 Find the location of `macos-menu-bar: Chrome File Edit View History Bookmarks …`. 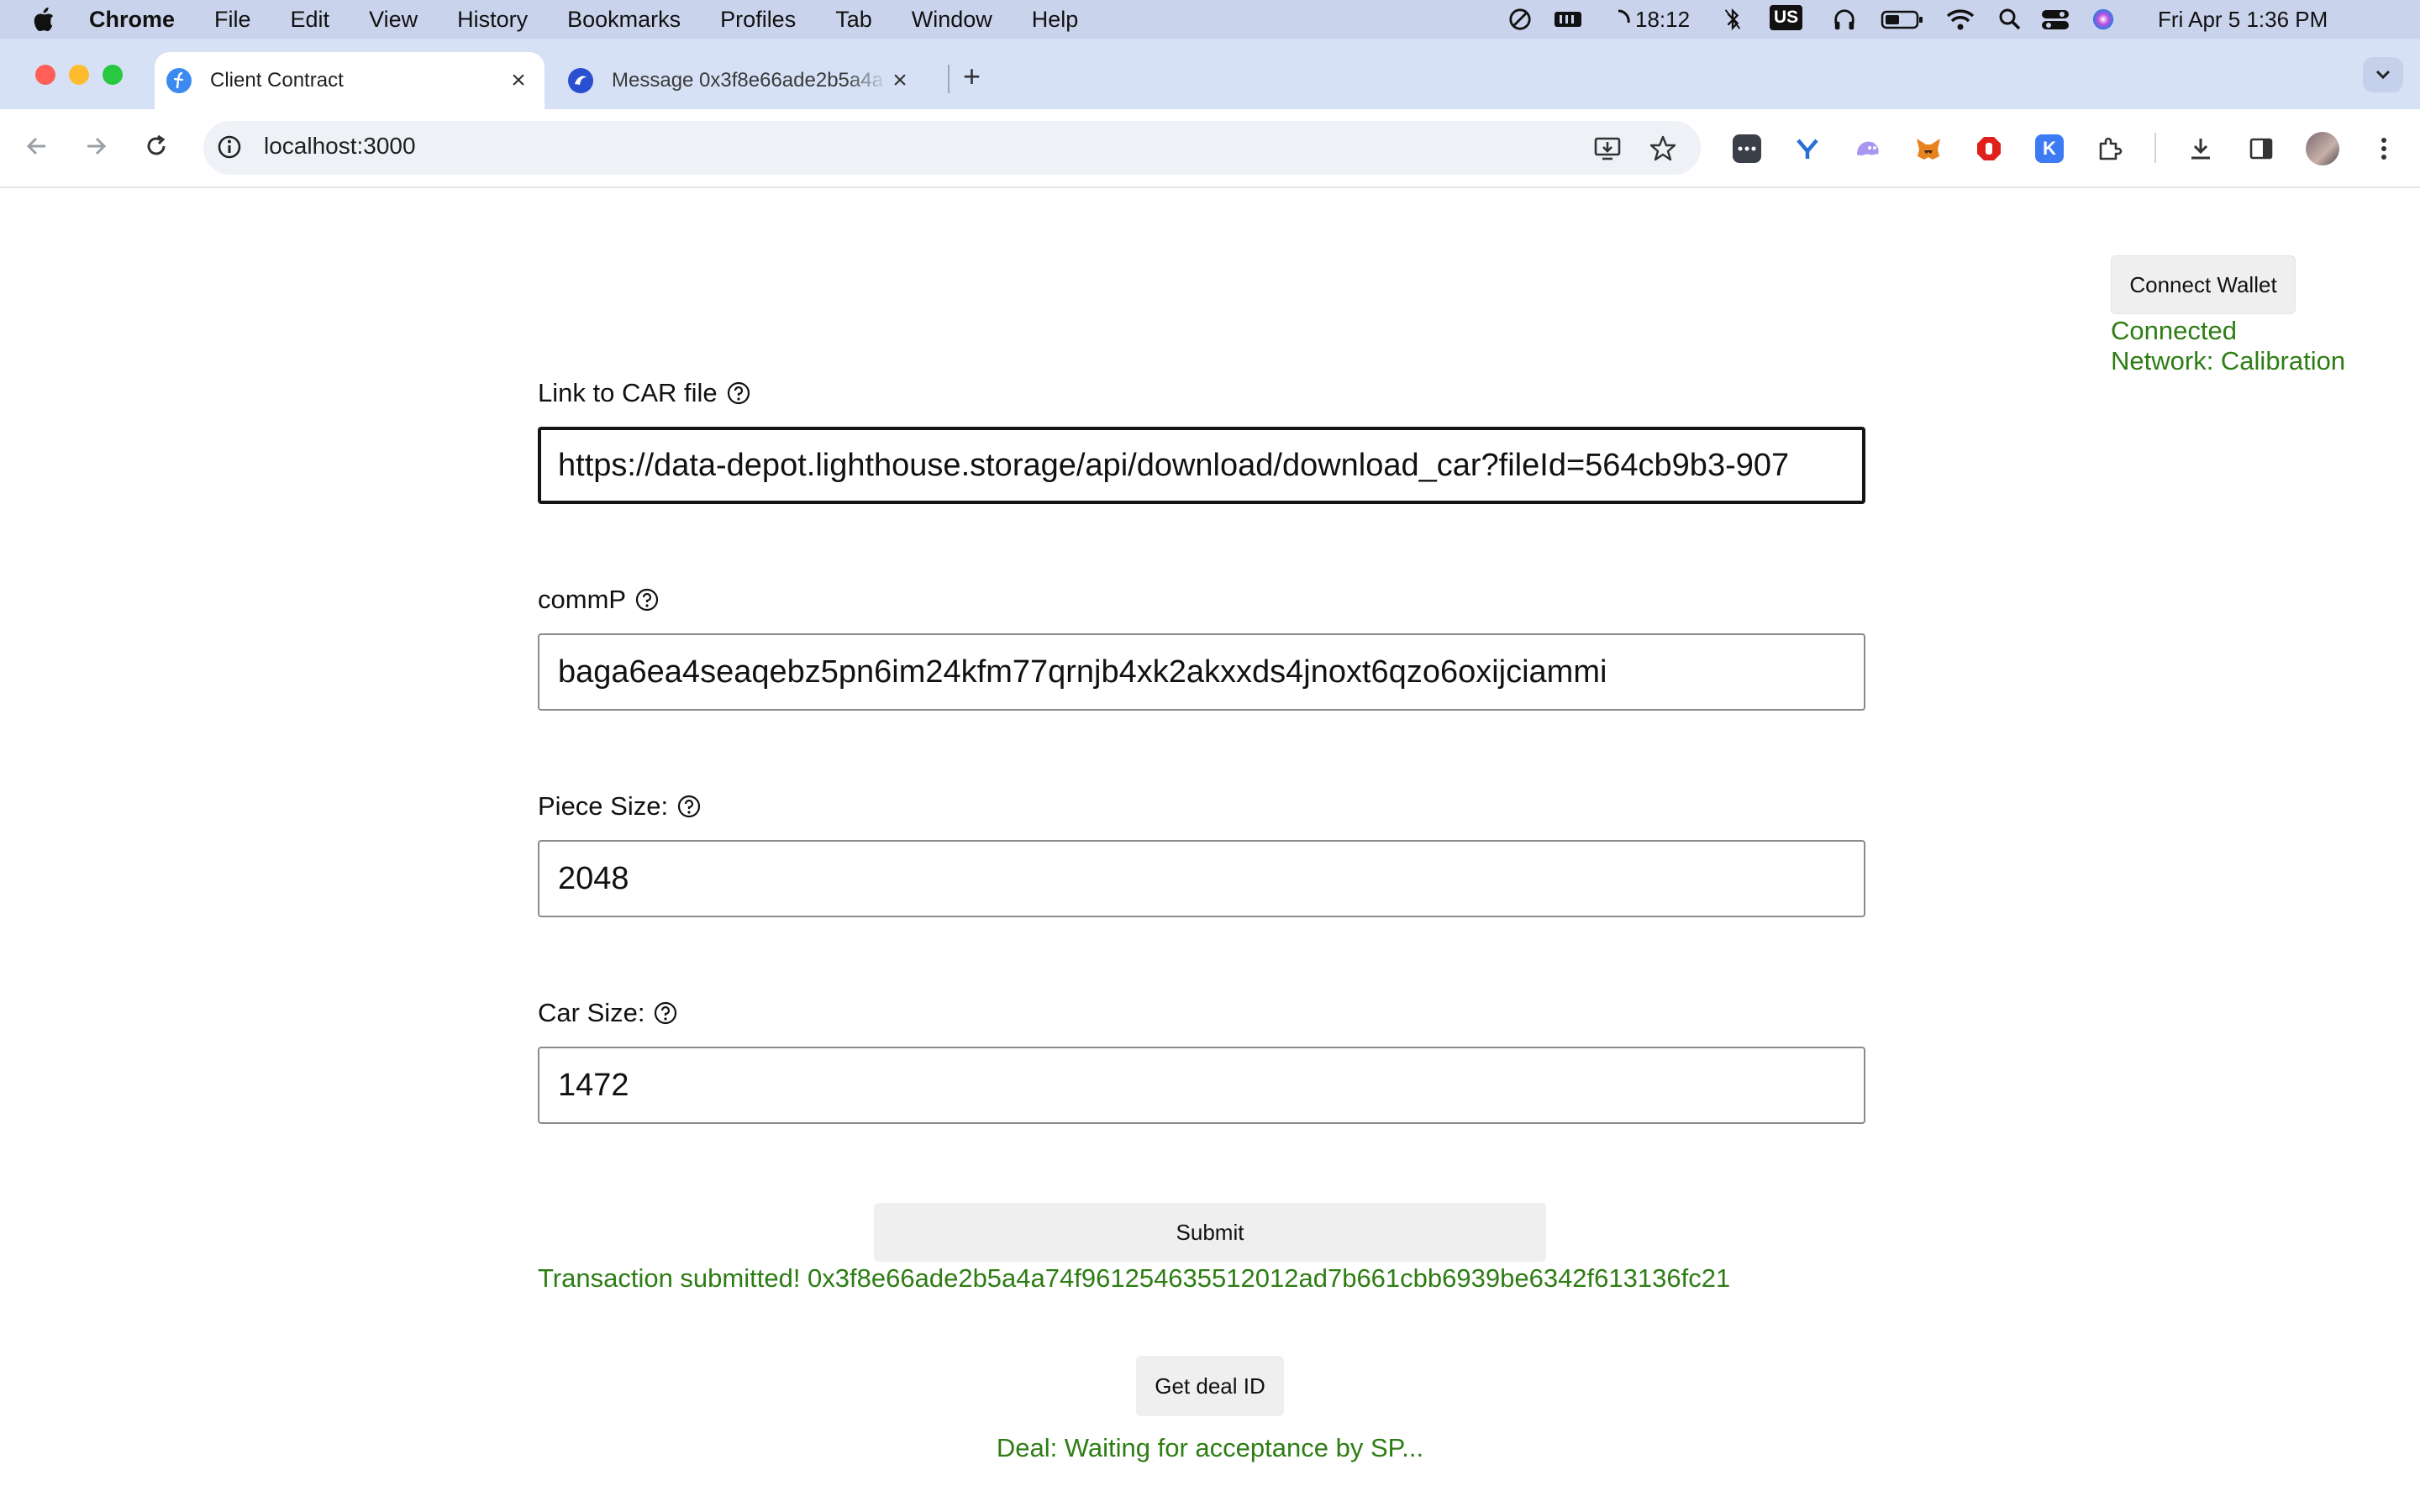

macos-menu-bar: Chrome File Edit View History Bookmarks … is located at coordinates (1210, 19).